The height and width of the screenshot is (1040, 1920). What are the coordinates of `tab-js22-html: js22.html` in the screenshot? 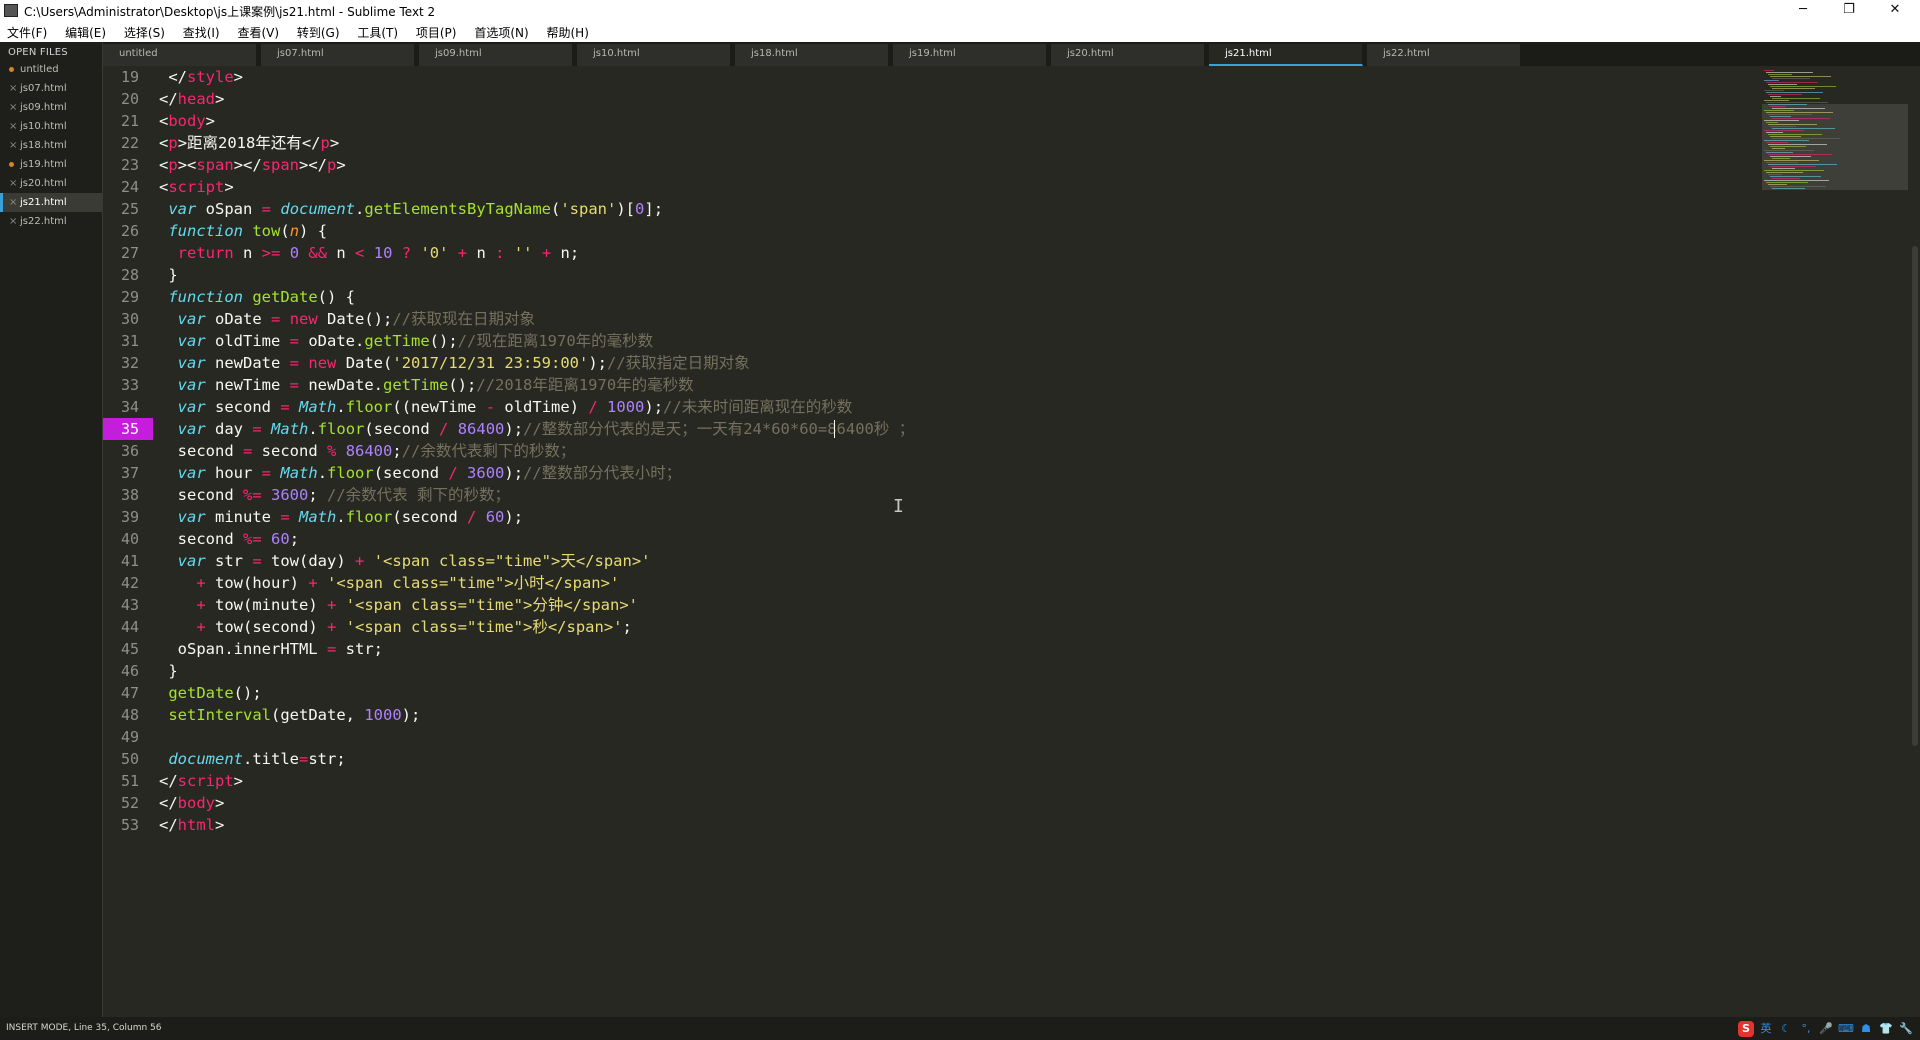 It's located at (1444, 55).